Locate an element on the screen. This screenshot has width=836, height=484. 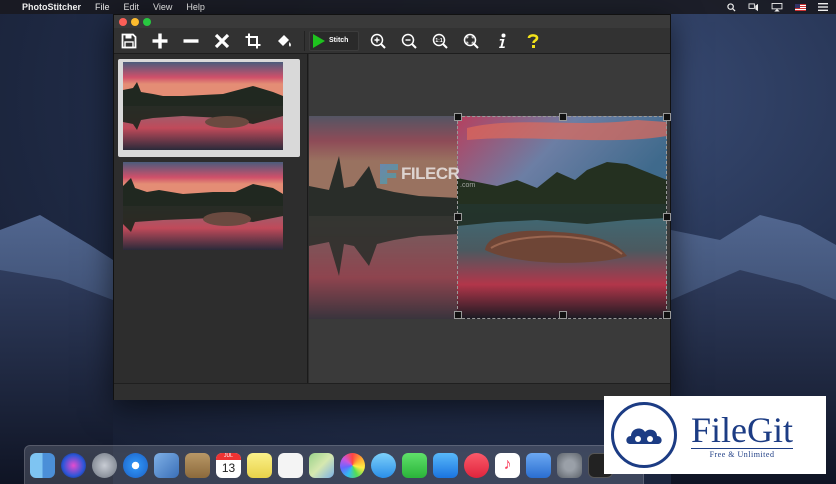
zoom-fit-icon is located at coordinates (471, 41).